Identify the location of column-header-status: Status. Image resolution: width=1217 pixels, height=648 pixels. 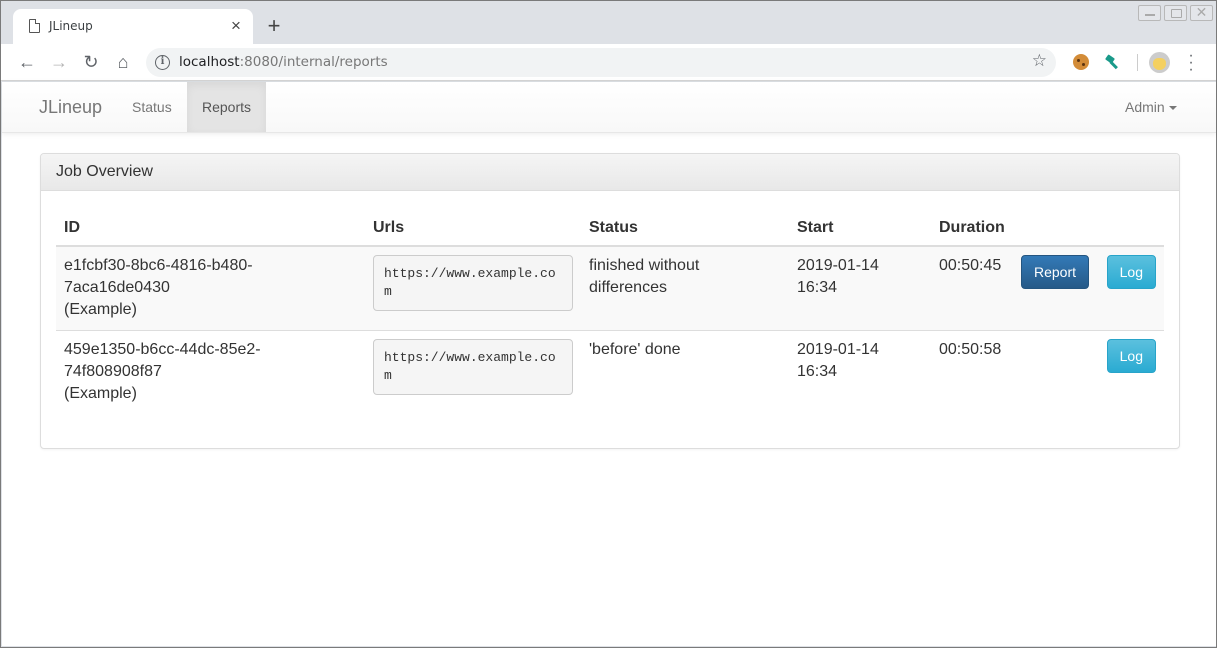
(685, 226).